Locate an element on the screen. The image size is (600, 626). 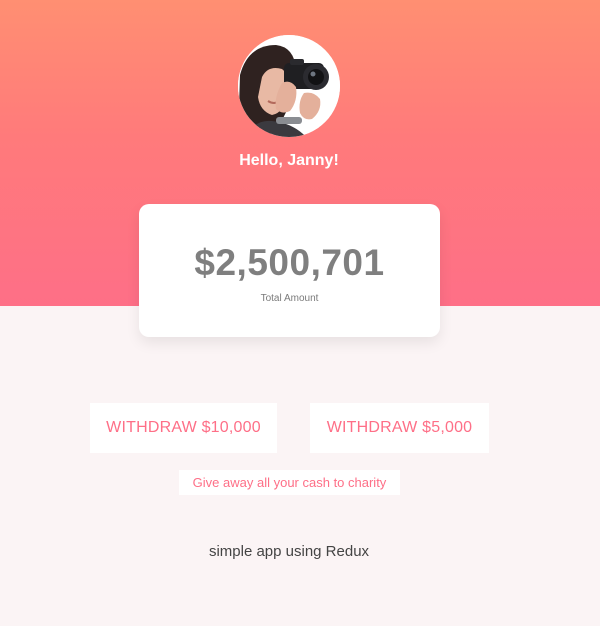
total-amount-value: $2,500,701 is located at coordinates (289, 262).